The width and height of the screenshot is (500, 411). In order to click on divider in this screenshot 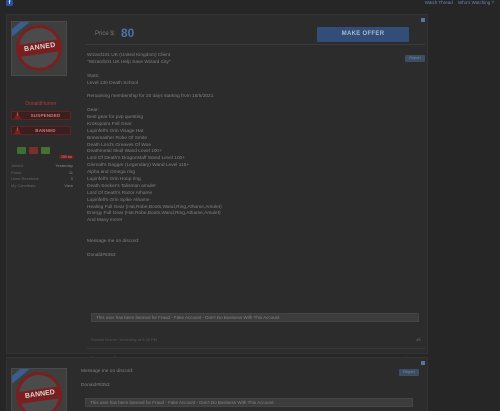, I will do `click(256, 348)`.